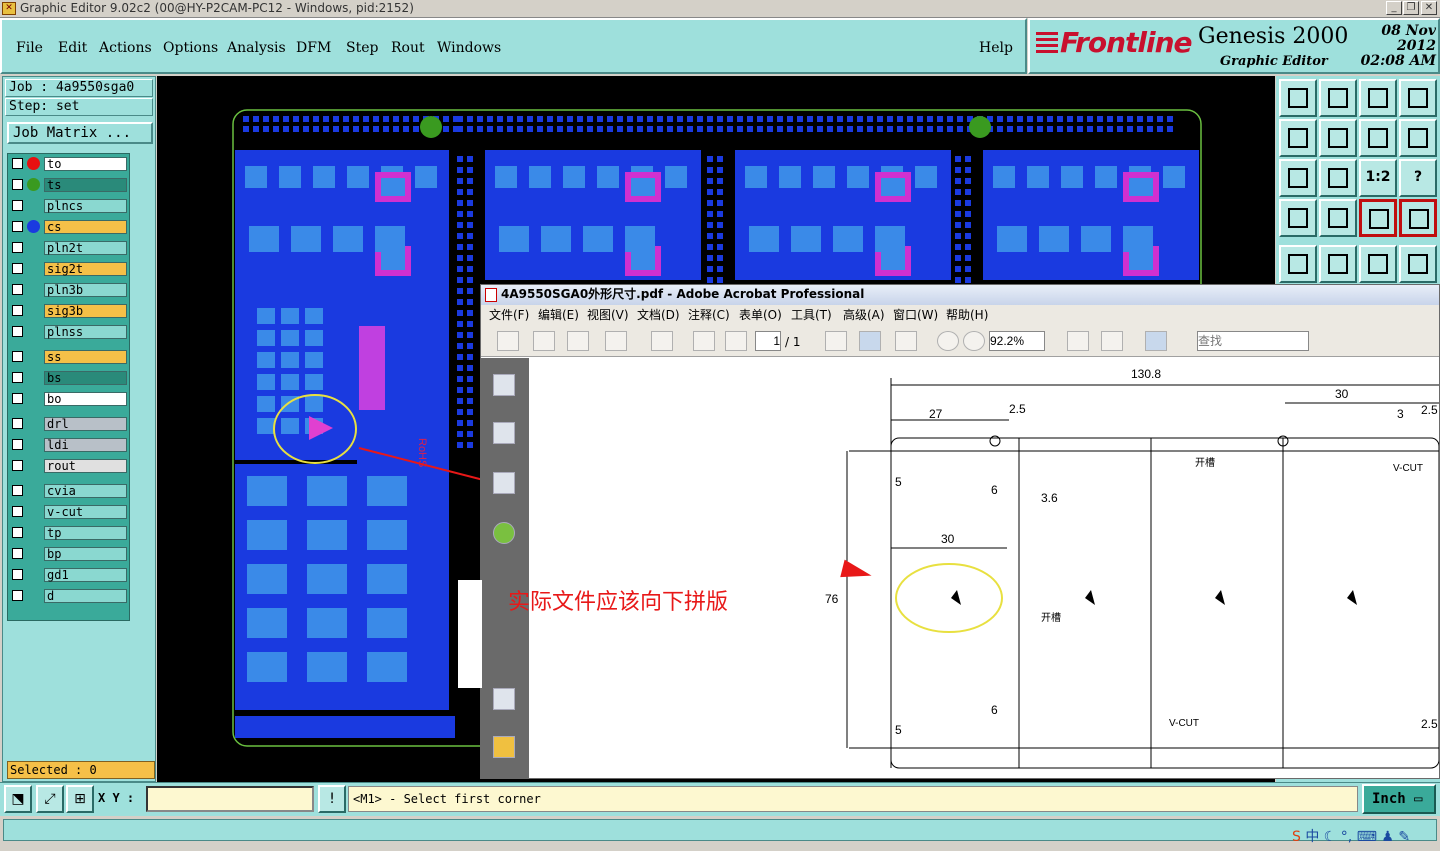 The image size is (1440, 851). Describe the element at coordinates (1378, 218) in the screenshot. I see `layer-red-a-icon` at that location.